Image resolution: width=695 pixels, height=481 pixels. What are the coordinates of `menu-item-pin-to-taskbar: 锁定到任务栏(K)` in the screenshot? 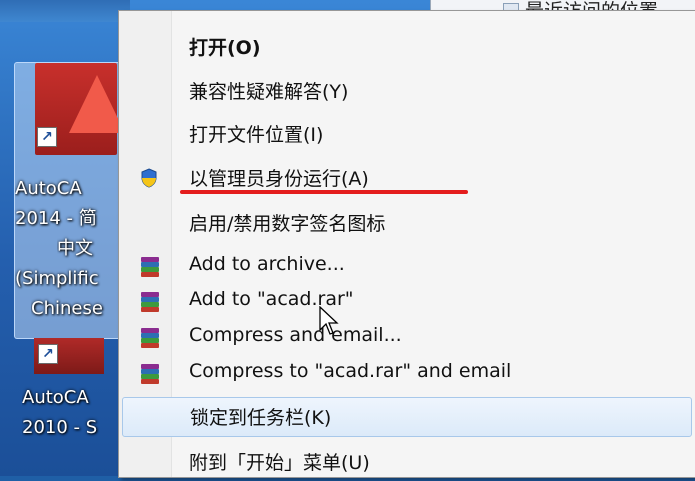 It's located at (407, 417).